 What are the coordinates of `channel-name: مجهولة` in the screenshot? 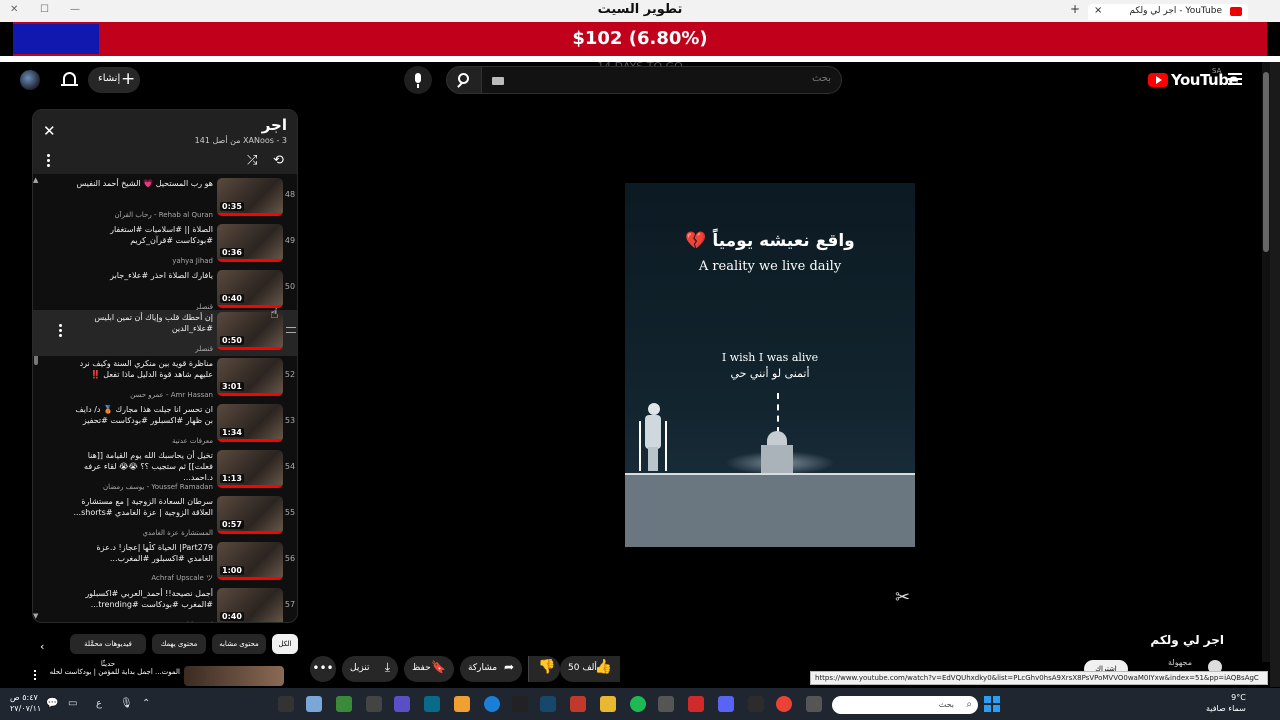 It's located at (1180, 662).